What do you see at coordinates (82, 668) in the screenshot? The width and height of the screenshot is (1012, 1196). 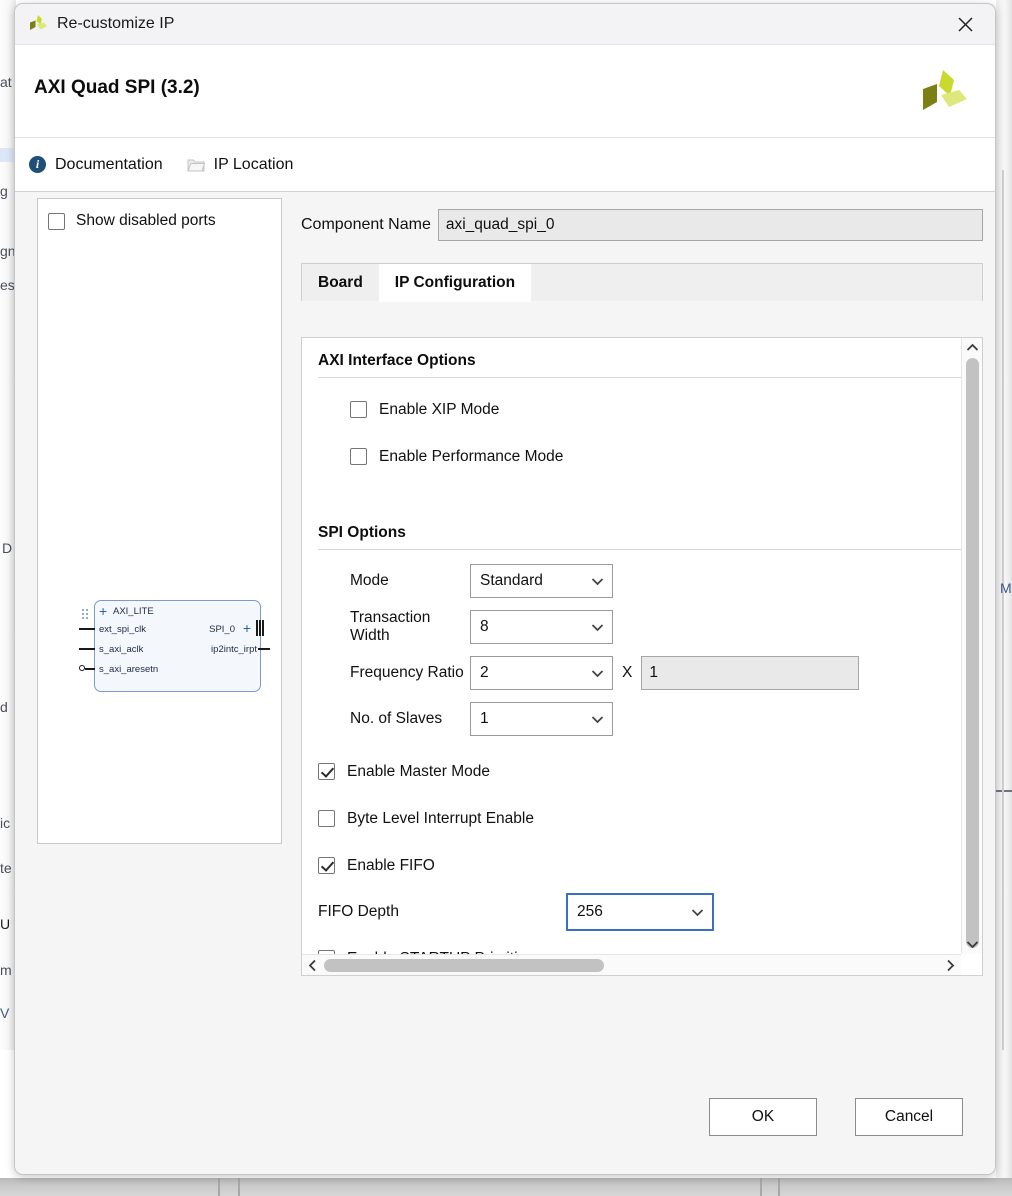 I see `active-low-bubble-icon` at bounding box center [82, 668].